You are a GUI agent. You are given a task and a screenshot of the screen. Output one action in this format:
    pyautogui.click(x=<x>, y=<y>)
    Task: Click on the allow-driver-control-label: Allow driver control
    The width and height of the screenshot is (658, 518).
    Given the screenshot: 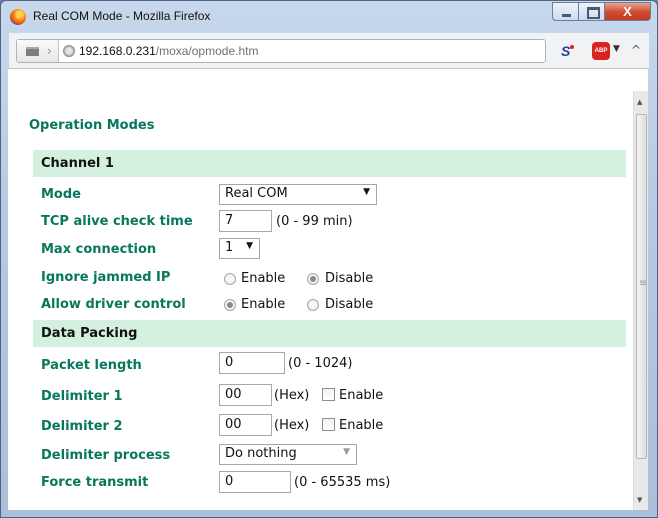 What is the action you would take?
    pyautogui.click(x=113, y=304)
    